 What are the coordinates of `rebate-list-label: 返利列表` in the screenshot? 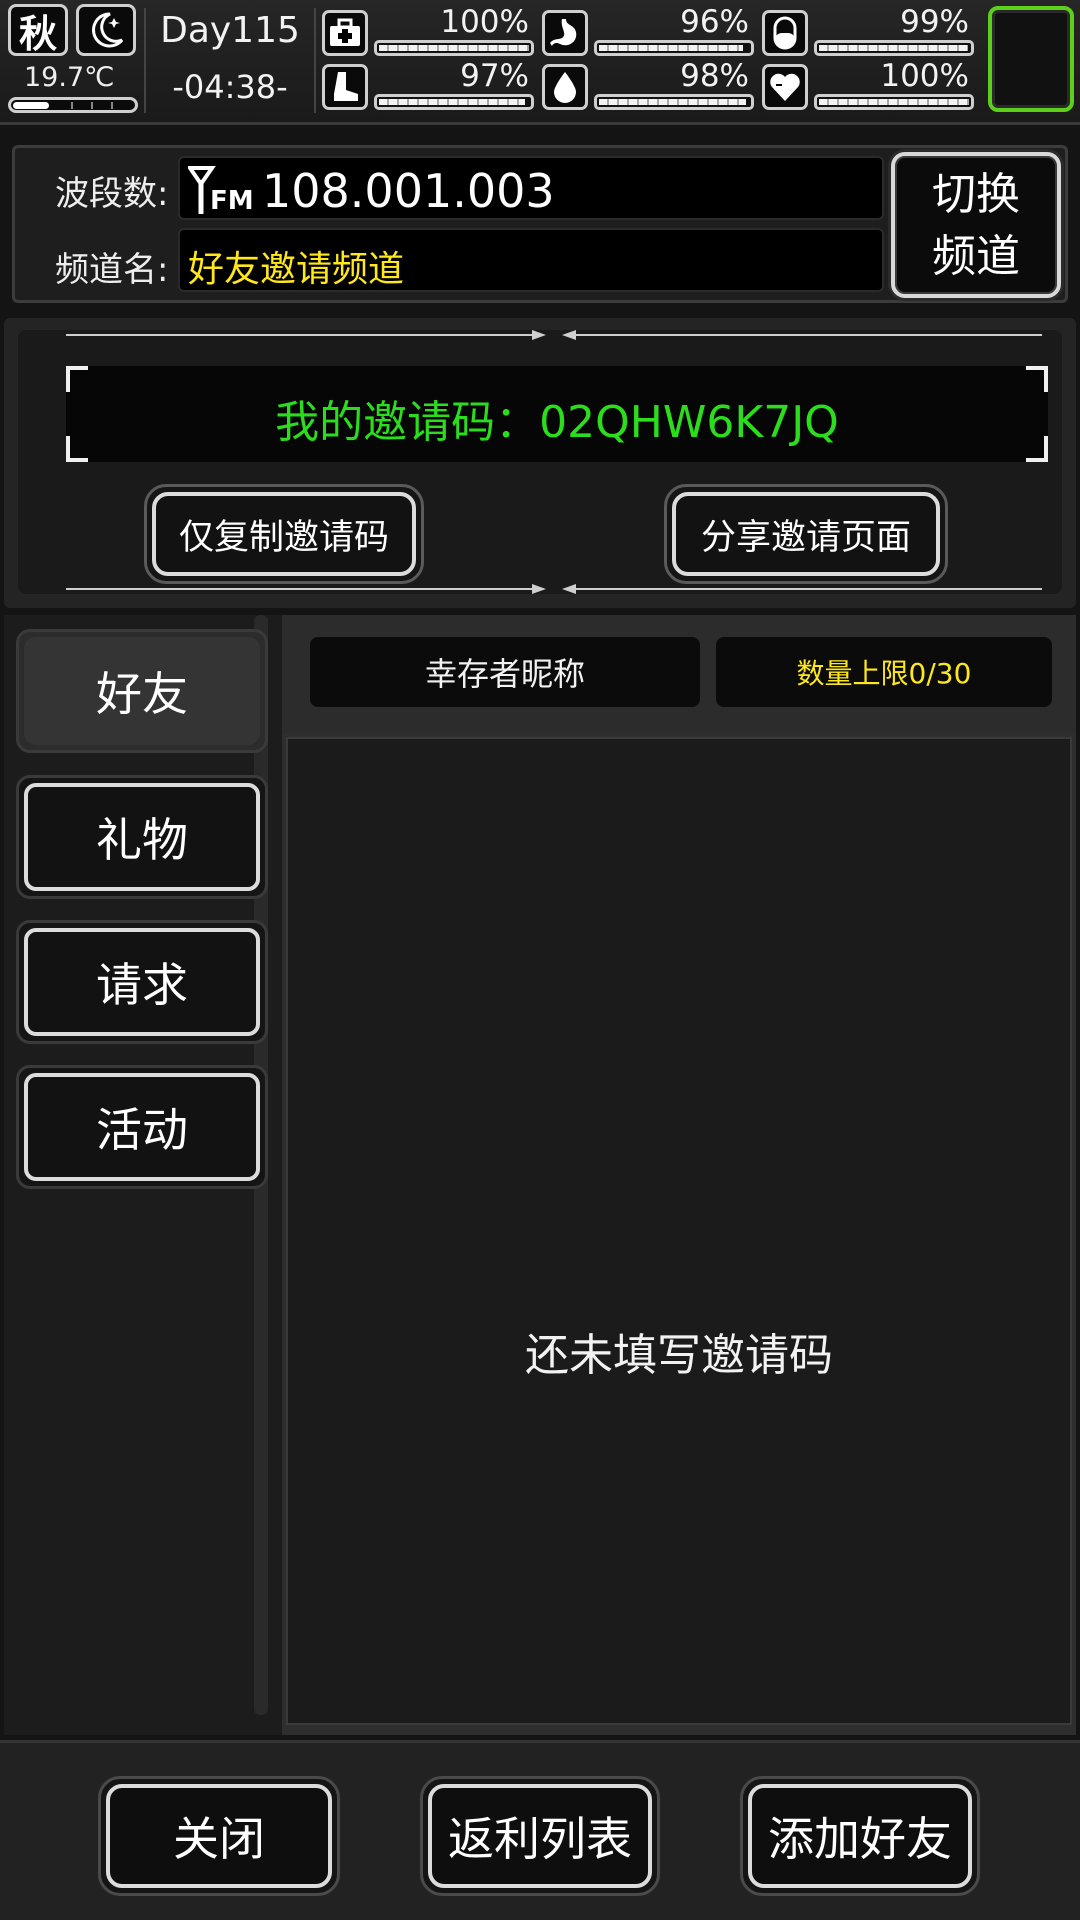 It's located at (540, 1836).